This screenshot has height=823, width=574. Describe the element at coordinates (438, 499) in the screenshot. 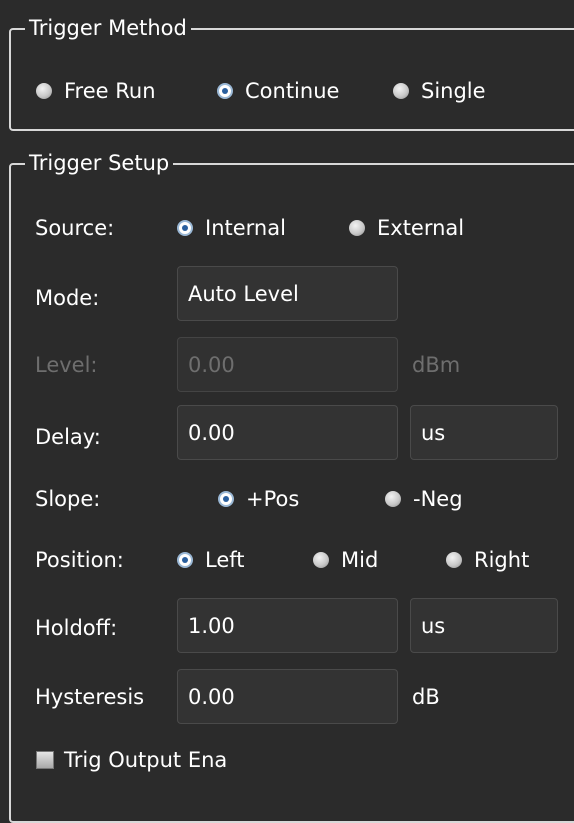

I see `radio-label: -Neg` at that location.